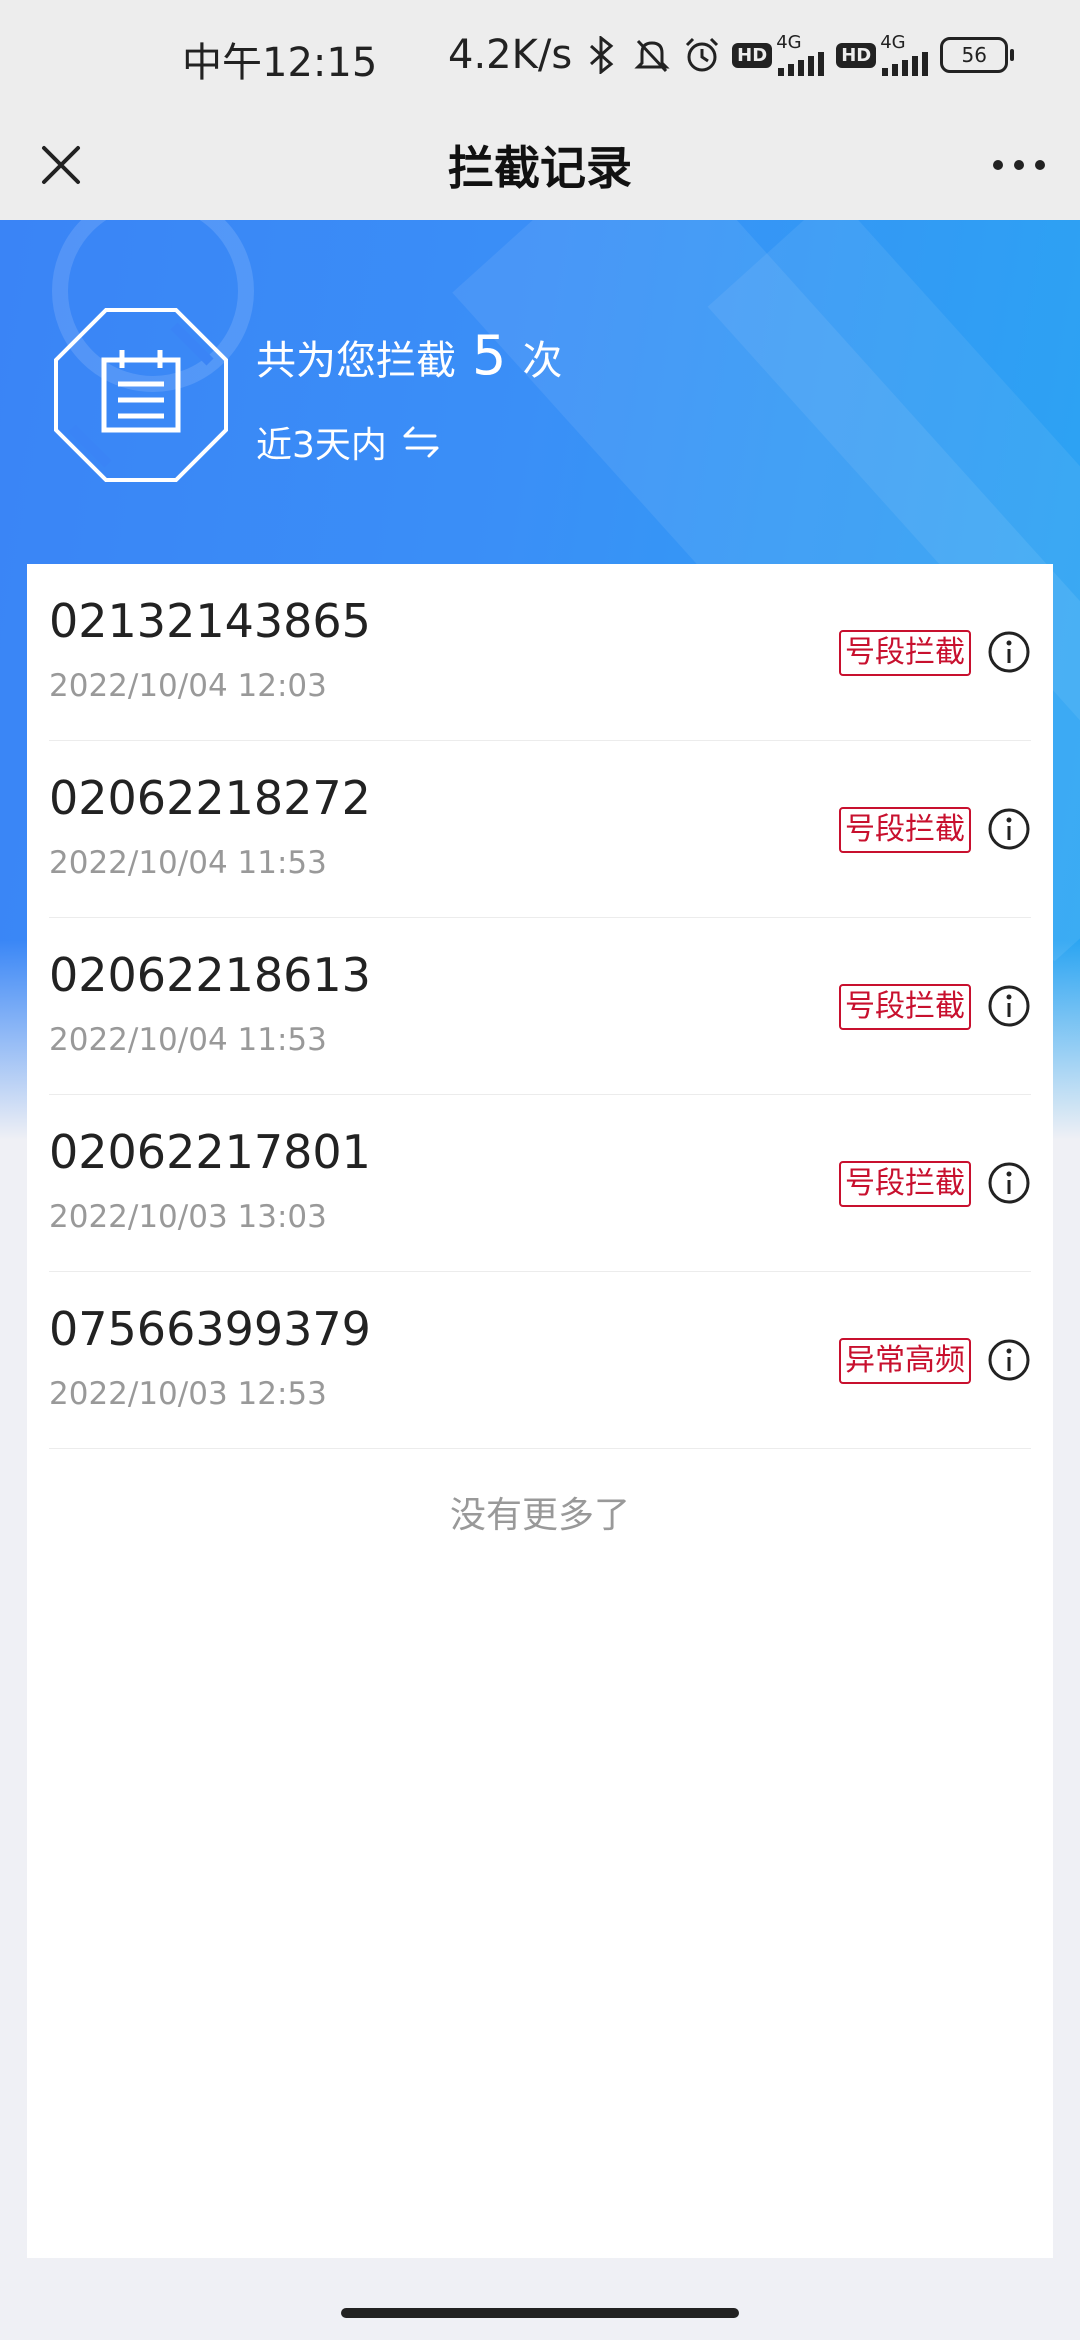 The height and width of the screenshot is (2340, 1080). I want to click on net-speed: 4.2K/s, so click(510, 55).